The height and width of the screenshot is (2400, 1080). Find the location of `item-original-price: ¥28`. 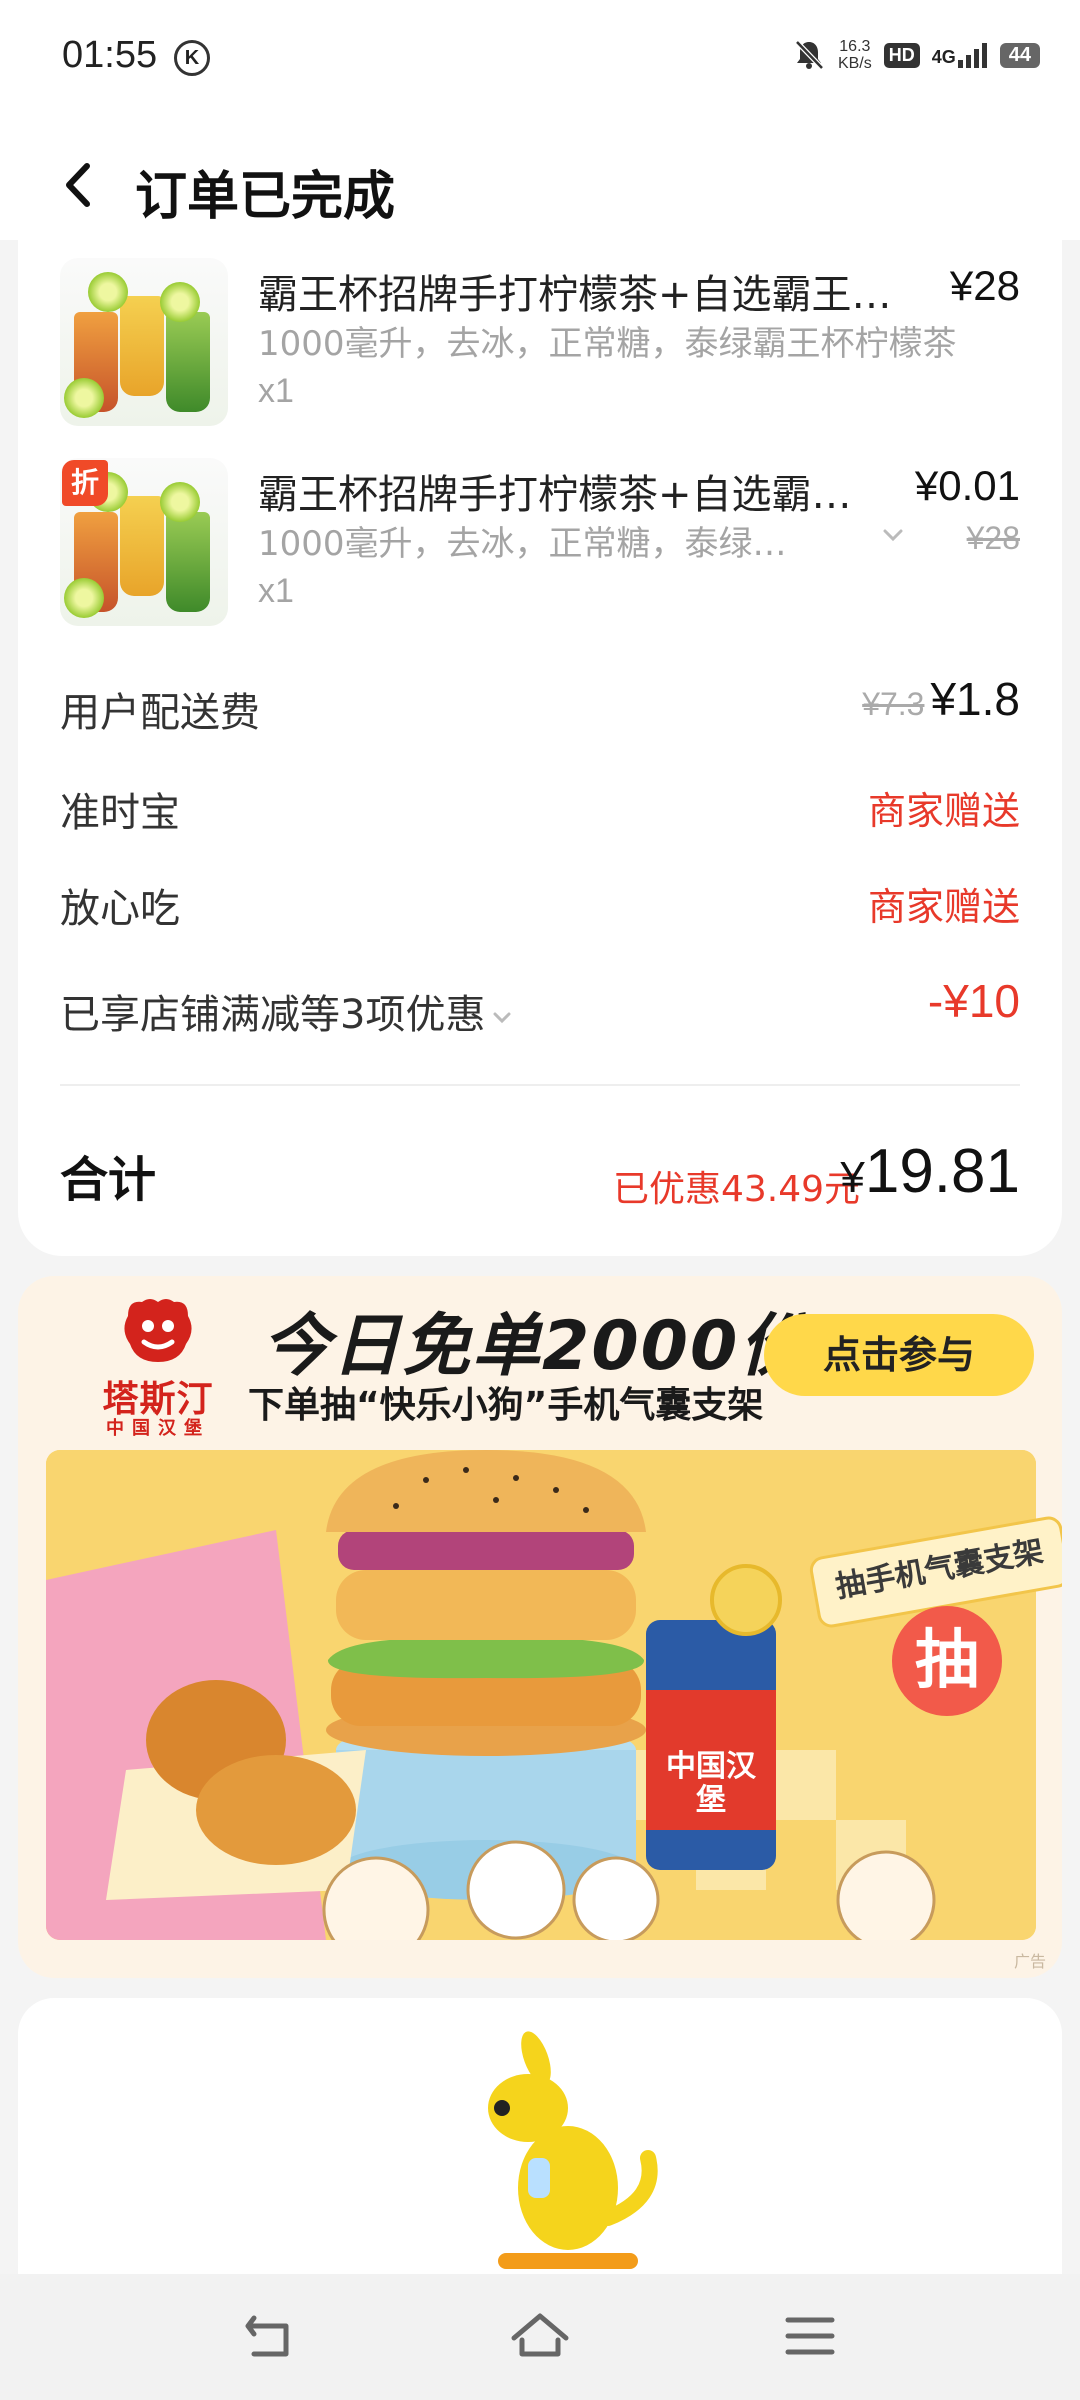

item-original-price: ¥28 is located at coordinates (993, 538).